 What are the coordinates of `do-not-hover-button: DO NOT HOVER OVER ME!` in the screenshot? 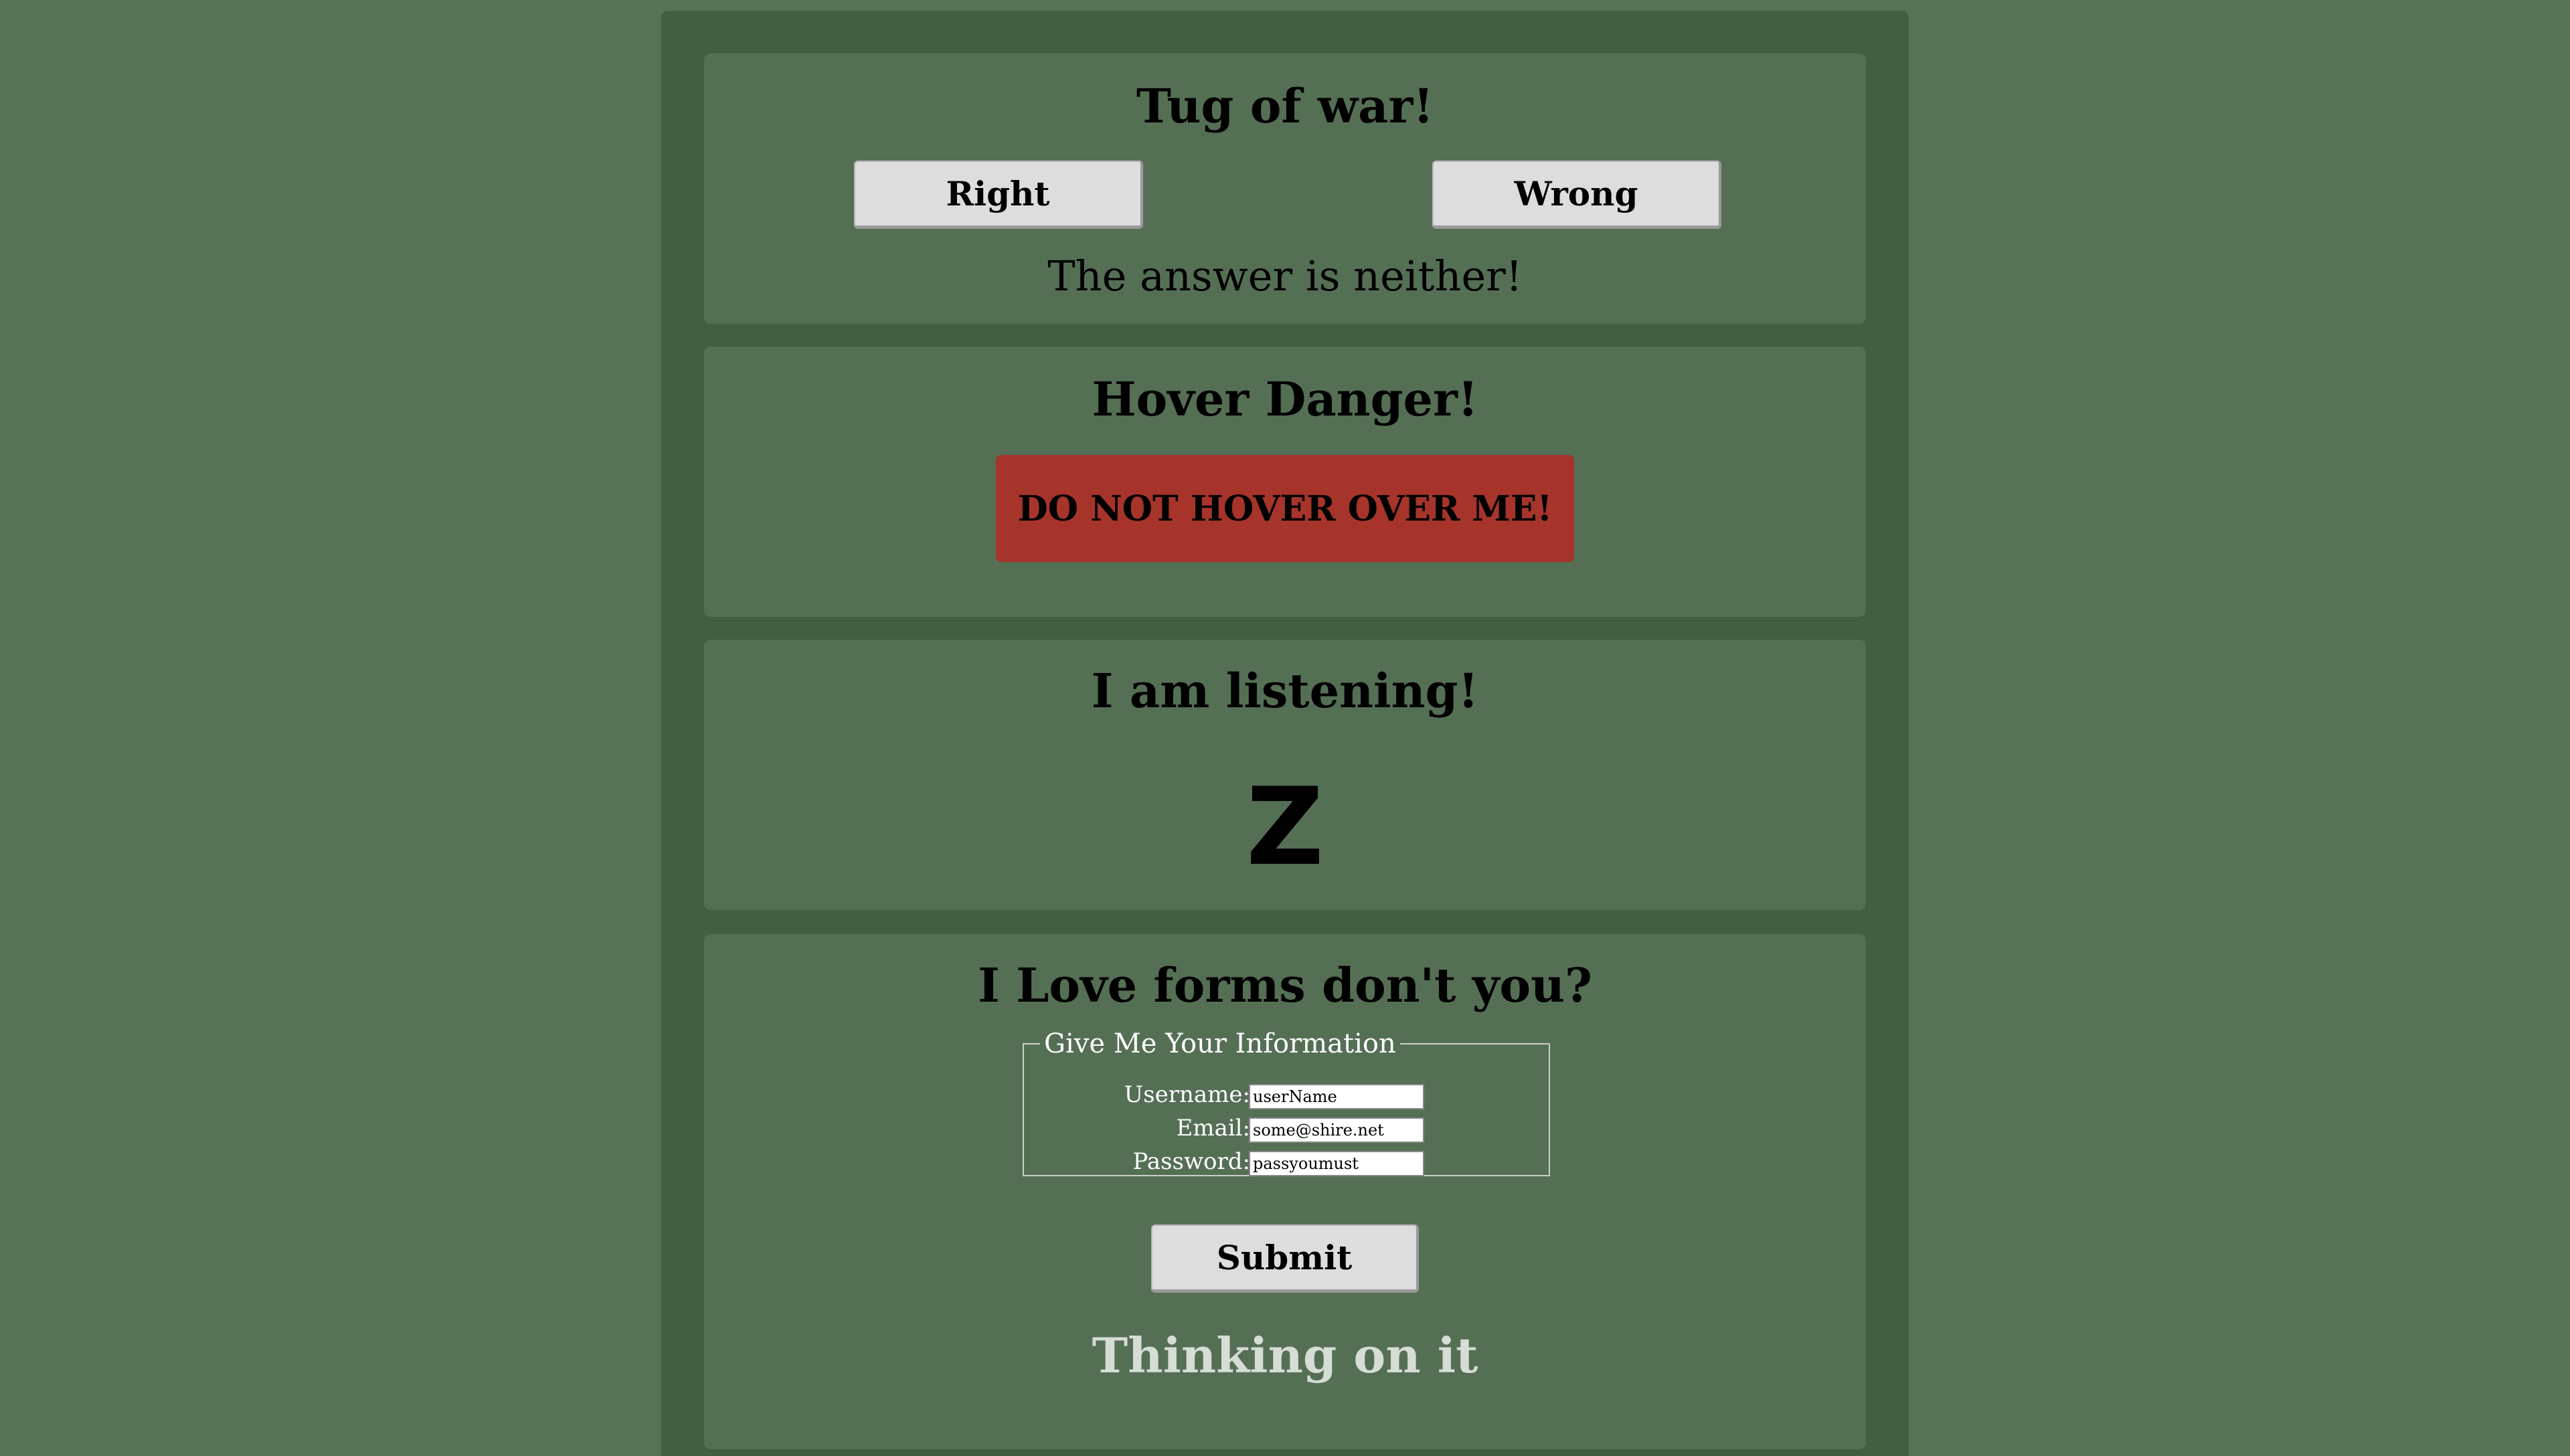 It's located at (1285, 508).